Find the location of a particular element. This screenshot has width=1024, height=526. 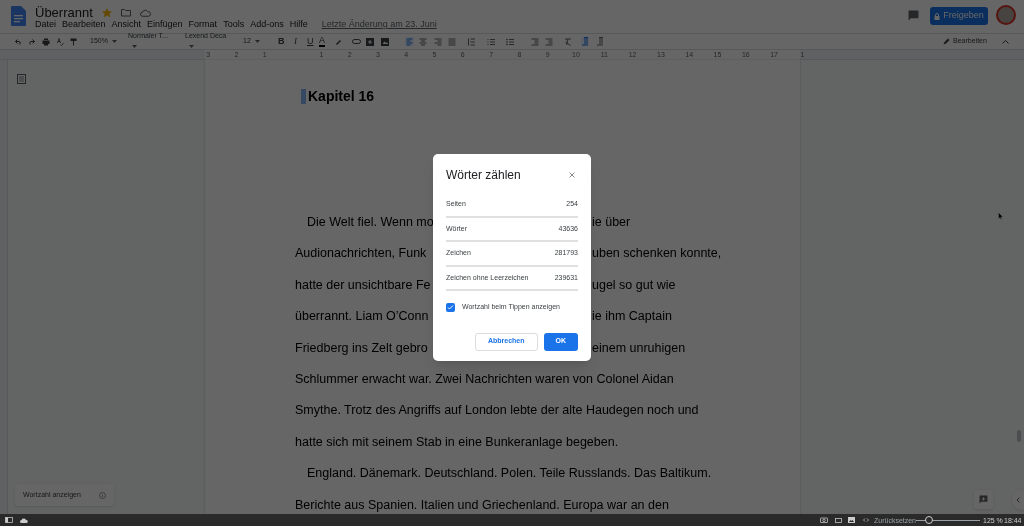

slider-thumb is located at coordinates (928, 520).